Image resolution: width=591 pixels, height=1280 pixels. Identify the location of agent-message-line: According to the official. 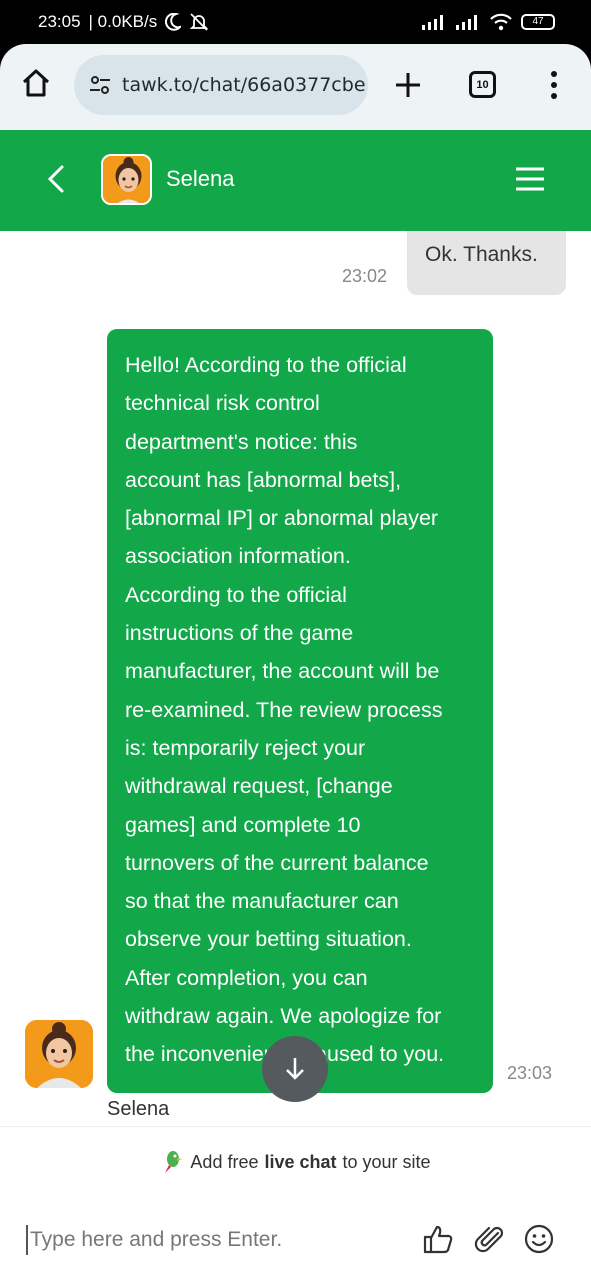
(236, 594).